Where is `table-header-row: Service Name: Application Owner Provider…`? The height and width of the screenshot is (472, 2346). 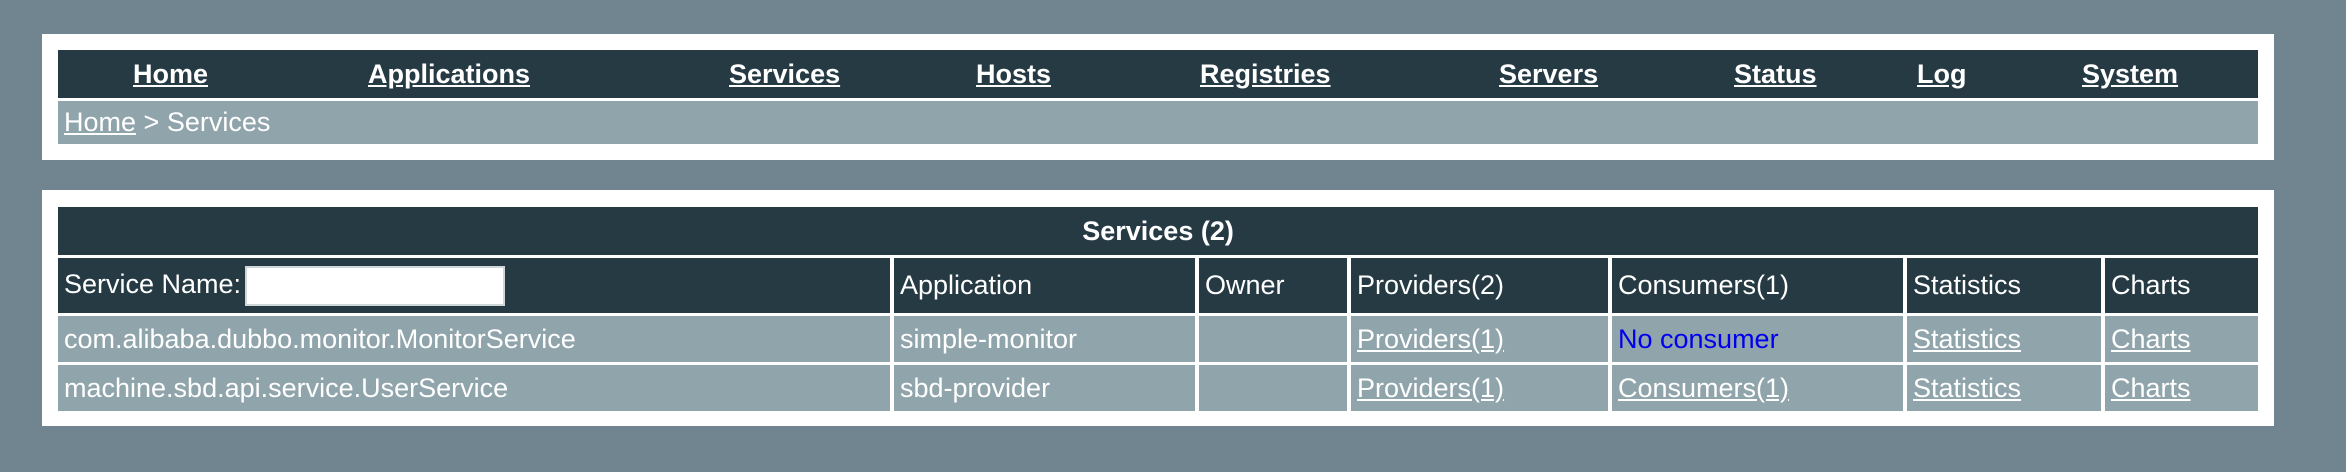
table-header-row: Service Name: Application Owner Provider… is located at coordinates (1158, 285).